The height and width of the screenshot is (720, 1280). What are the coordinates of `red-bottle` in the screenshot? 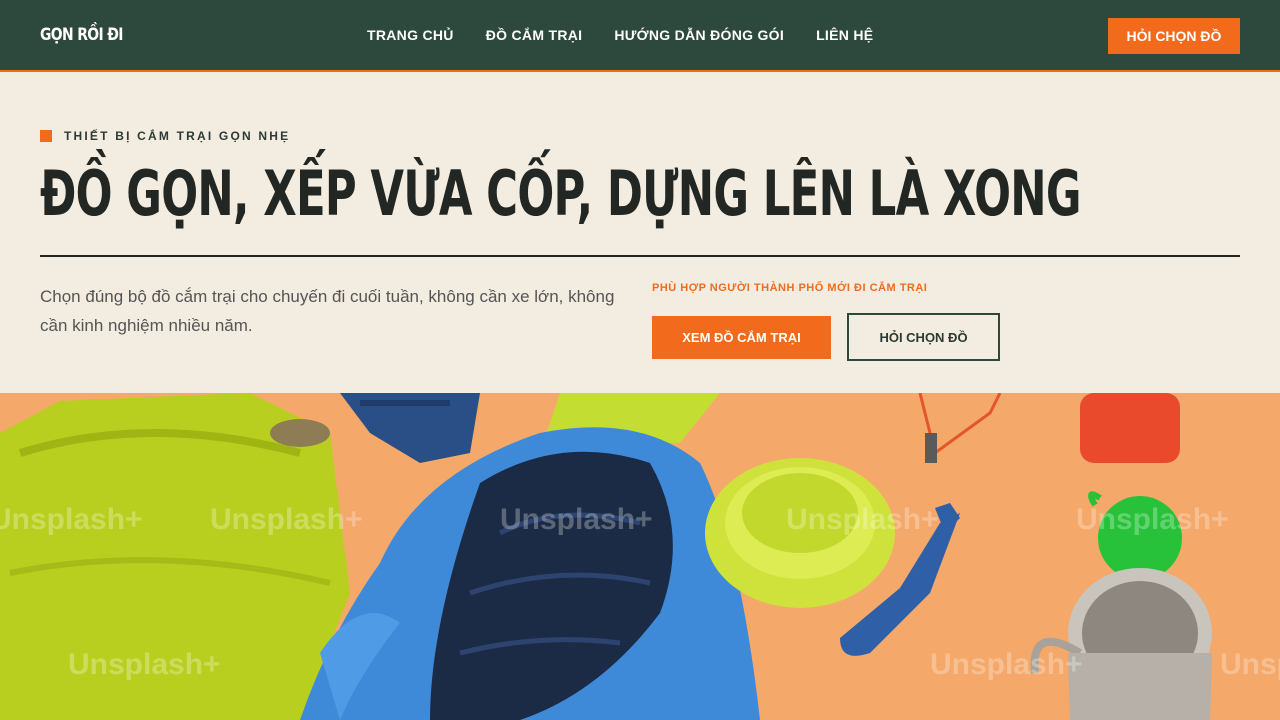 It's located at (1130, 428).